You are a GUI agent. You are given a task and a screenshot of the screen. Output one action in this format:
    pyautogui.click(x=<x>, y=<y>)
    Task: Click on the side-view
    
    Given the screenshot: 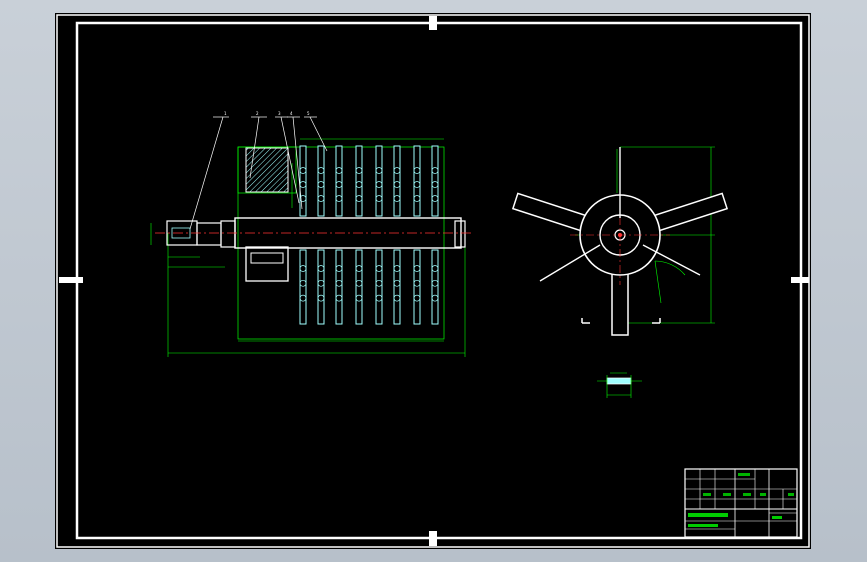 What is the action you would take?
    pyautogui.click(x=620, y=241)
    